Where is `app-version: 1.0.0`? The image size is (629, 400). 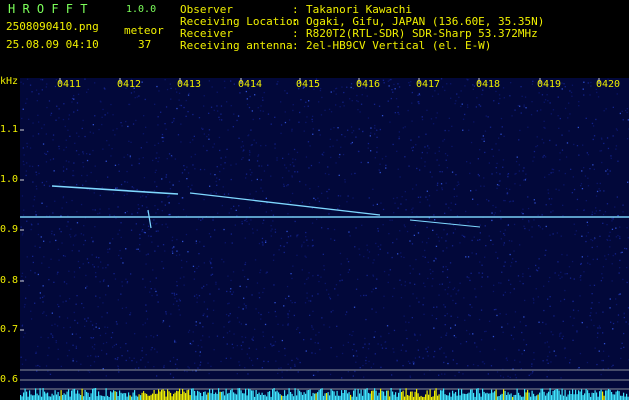
app-version: 1.0.0 is located at coordinates (141, 9).